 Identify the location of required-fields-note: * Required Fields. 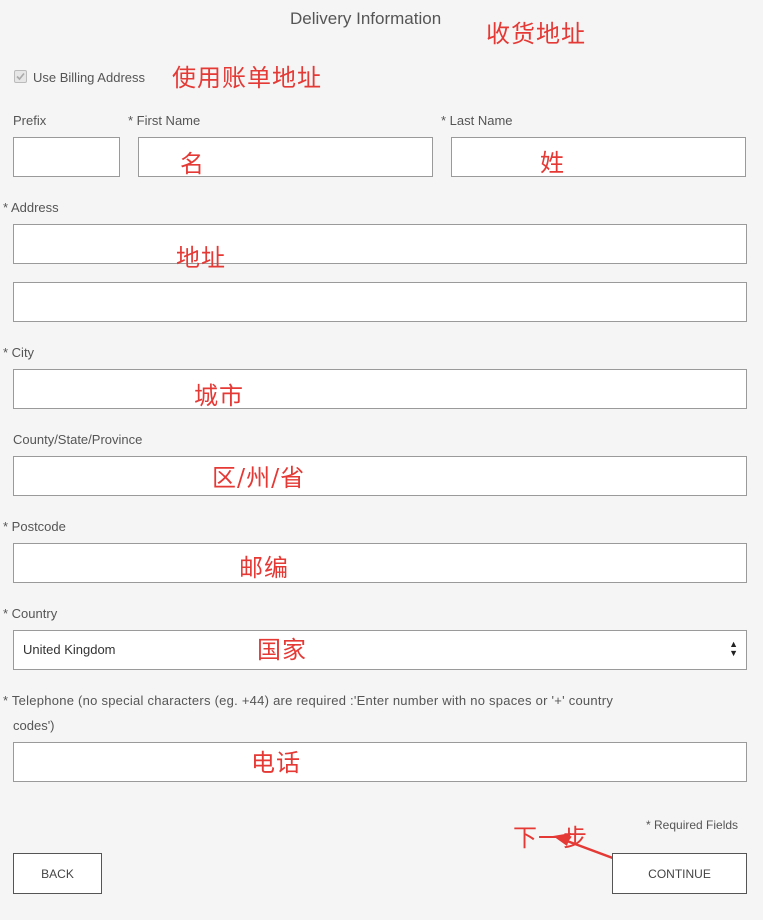
(692, 825).